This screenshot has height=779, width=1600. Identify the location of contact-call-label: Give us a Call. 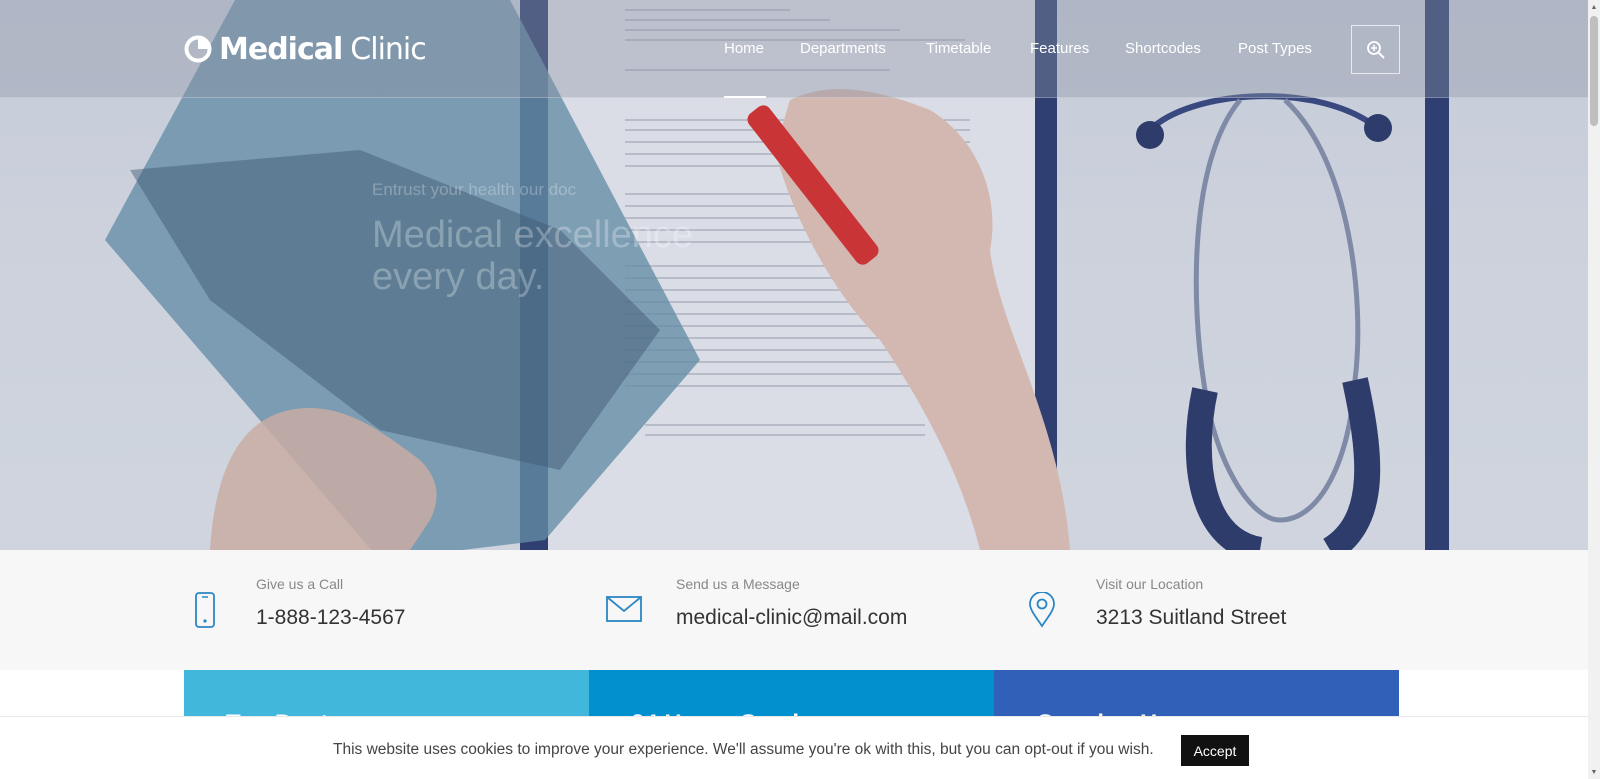
(300, 584).